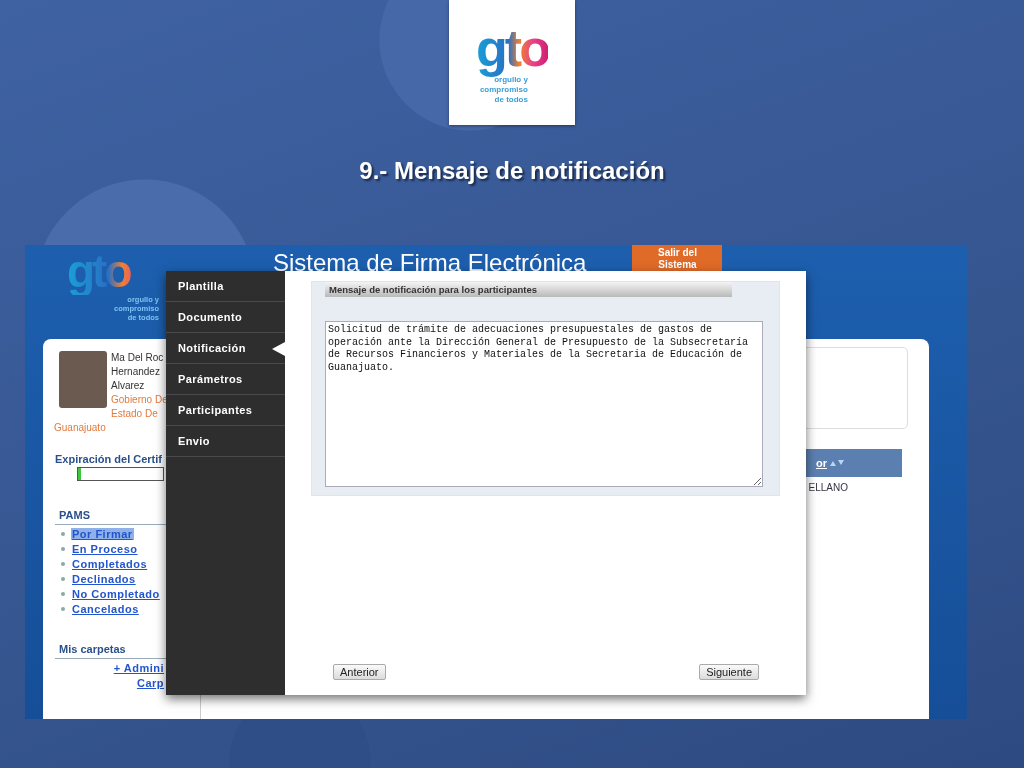 The height and width of the screenshot is (768, 1024). Describe the element at coordinates (104, 579) in the screenshot. I see `pams-link: Declinados` at that location.